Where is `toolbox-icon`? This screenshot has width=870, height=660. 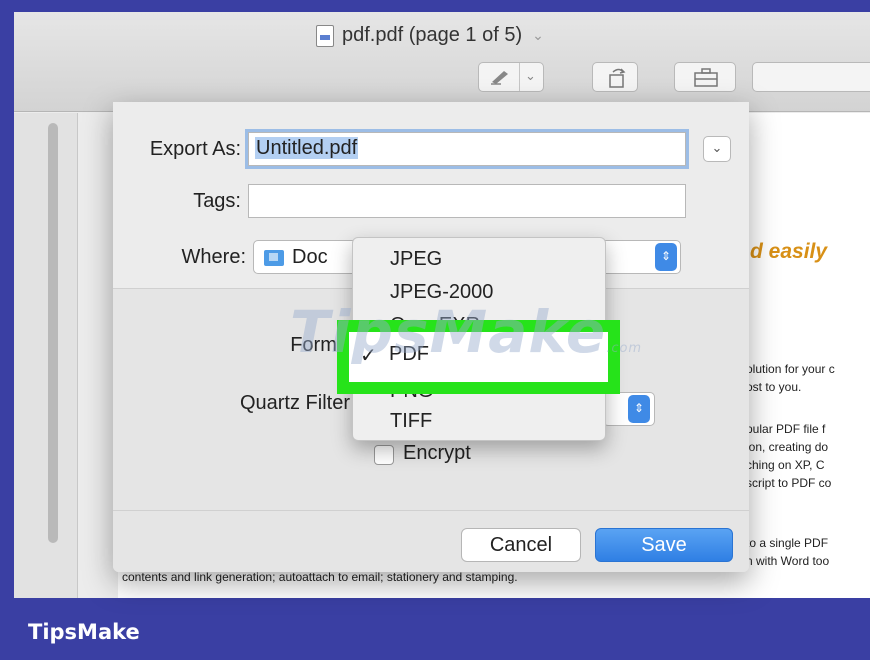 toolbox-icon is located at coordinates (706, 77).